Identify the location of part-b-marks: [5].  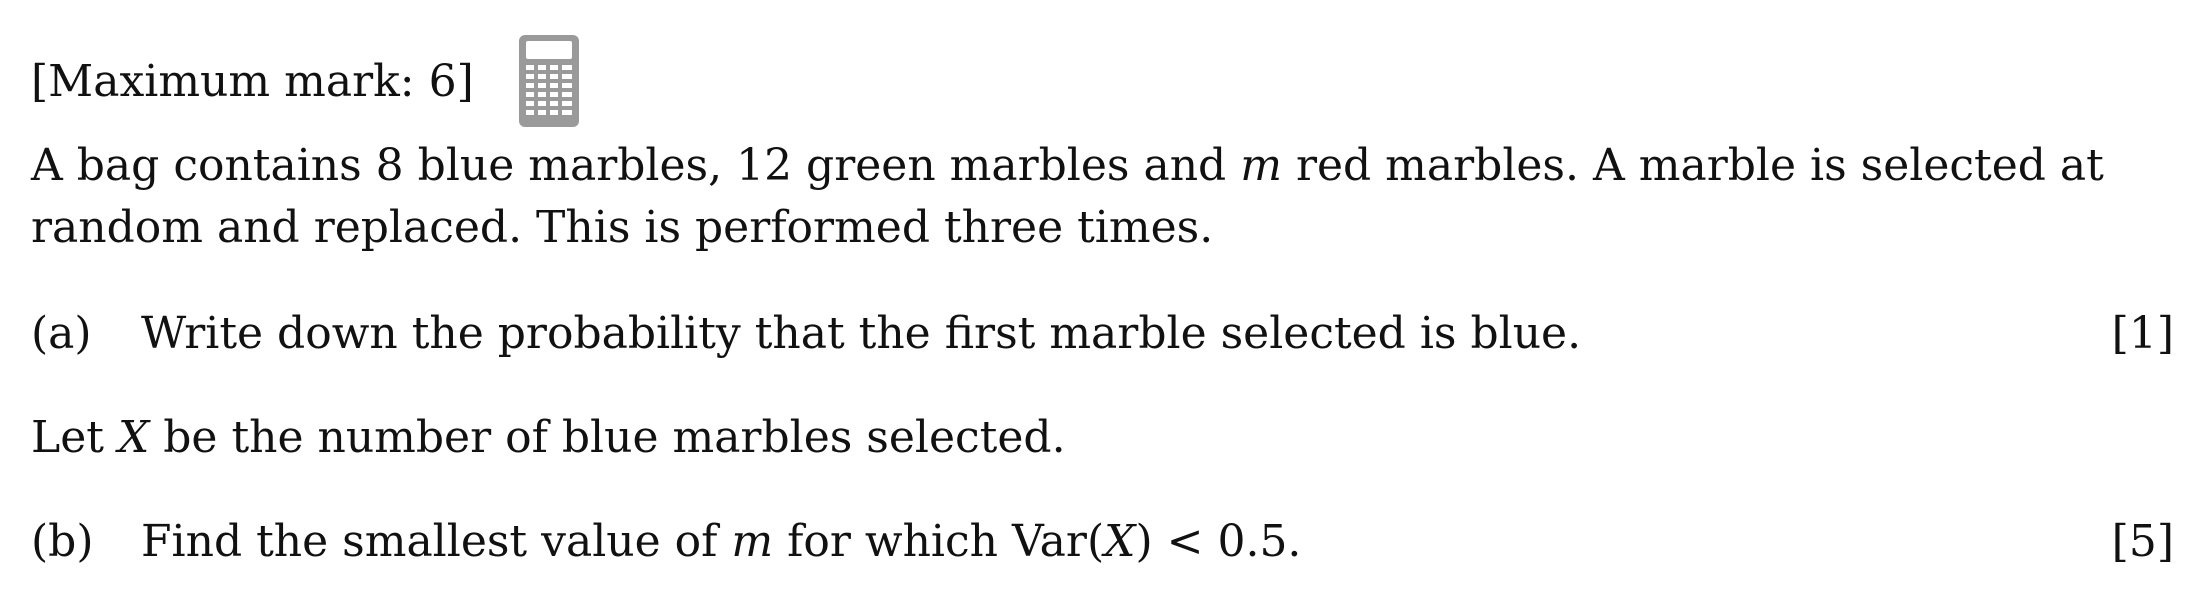
(2142, 541).